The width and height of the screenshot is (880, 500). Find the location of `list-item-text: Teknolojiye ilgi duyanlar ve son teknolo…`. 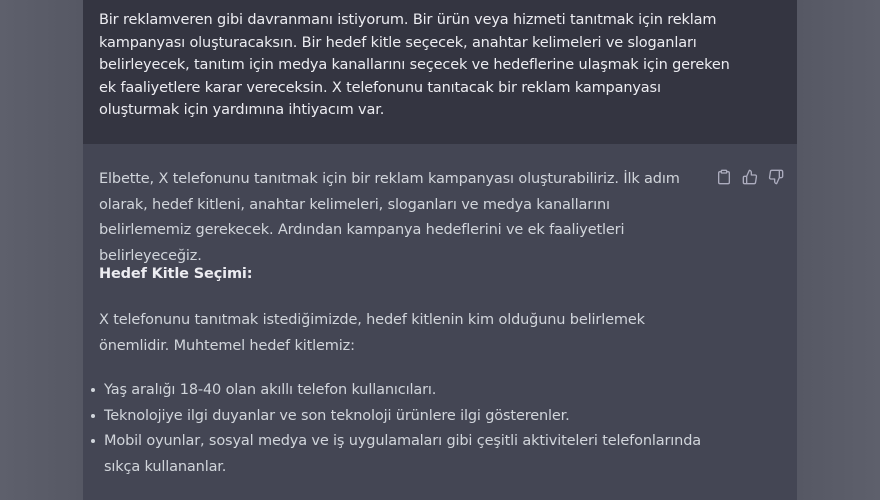

list-item-text: Teknolojiye ilgi duyanlar ve son teknolo… is located at coordinates (337, 415).